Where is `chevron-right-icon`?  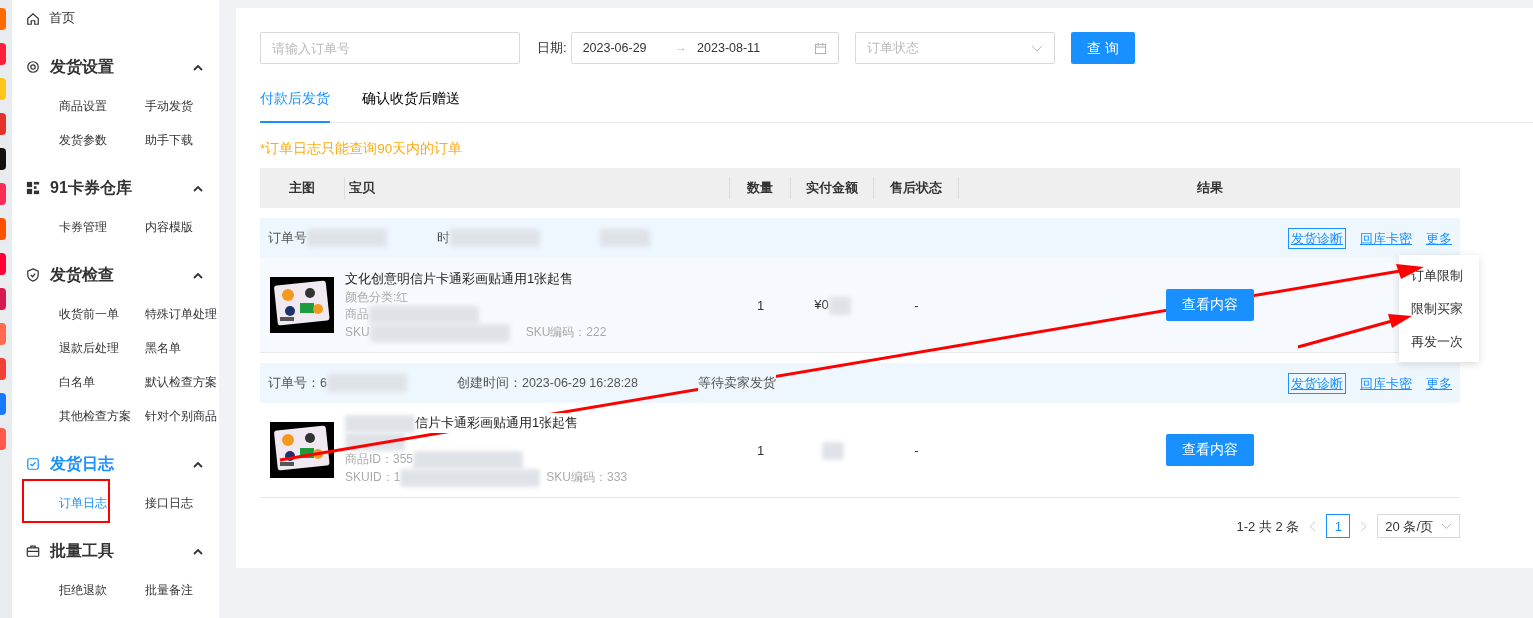
chevron-right-icon is located at coordinates (1364, 526).